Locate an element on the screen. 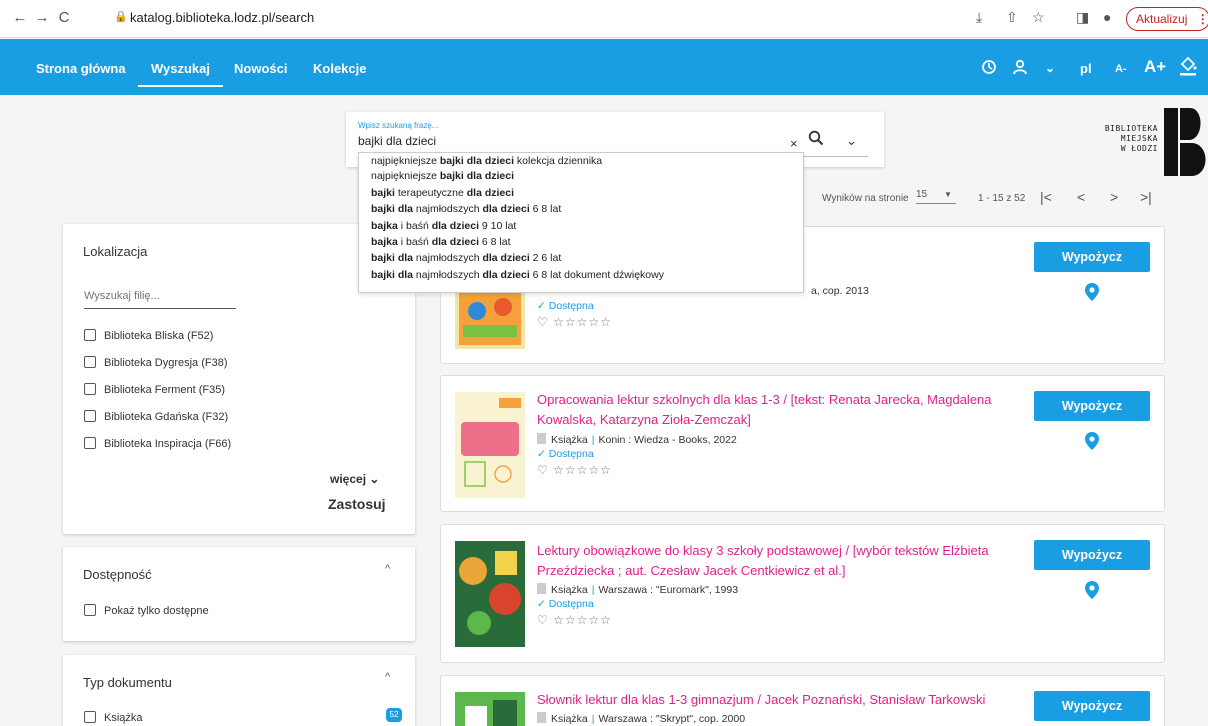 The height and width of the screenshot is (726, 1208). font-increase-button: A+ is located at coordinates (1155, 67).